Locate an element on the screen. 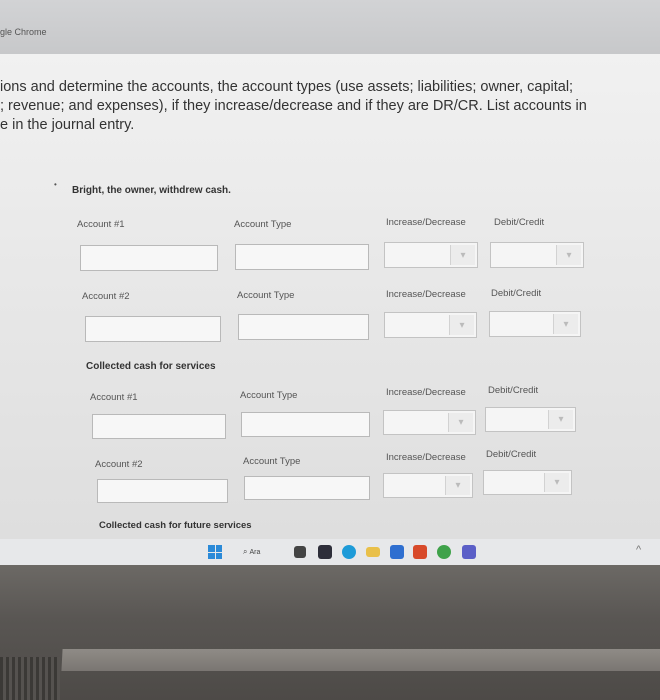 The height and width of the screenshot is (700, 660). chrome-icon is located at coordinates (444, 552).